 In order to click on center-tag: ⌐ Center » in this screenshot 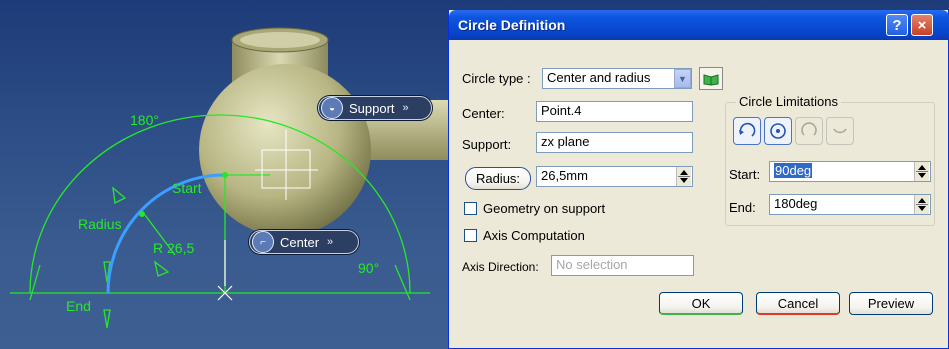, I will do `click(304, 242)`.